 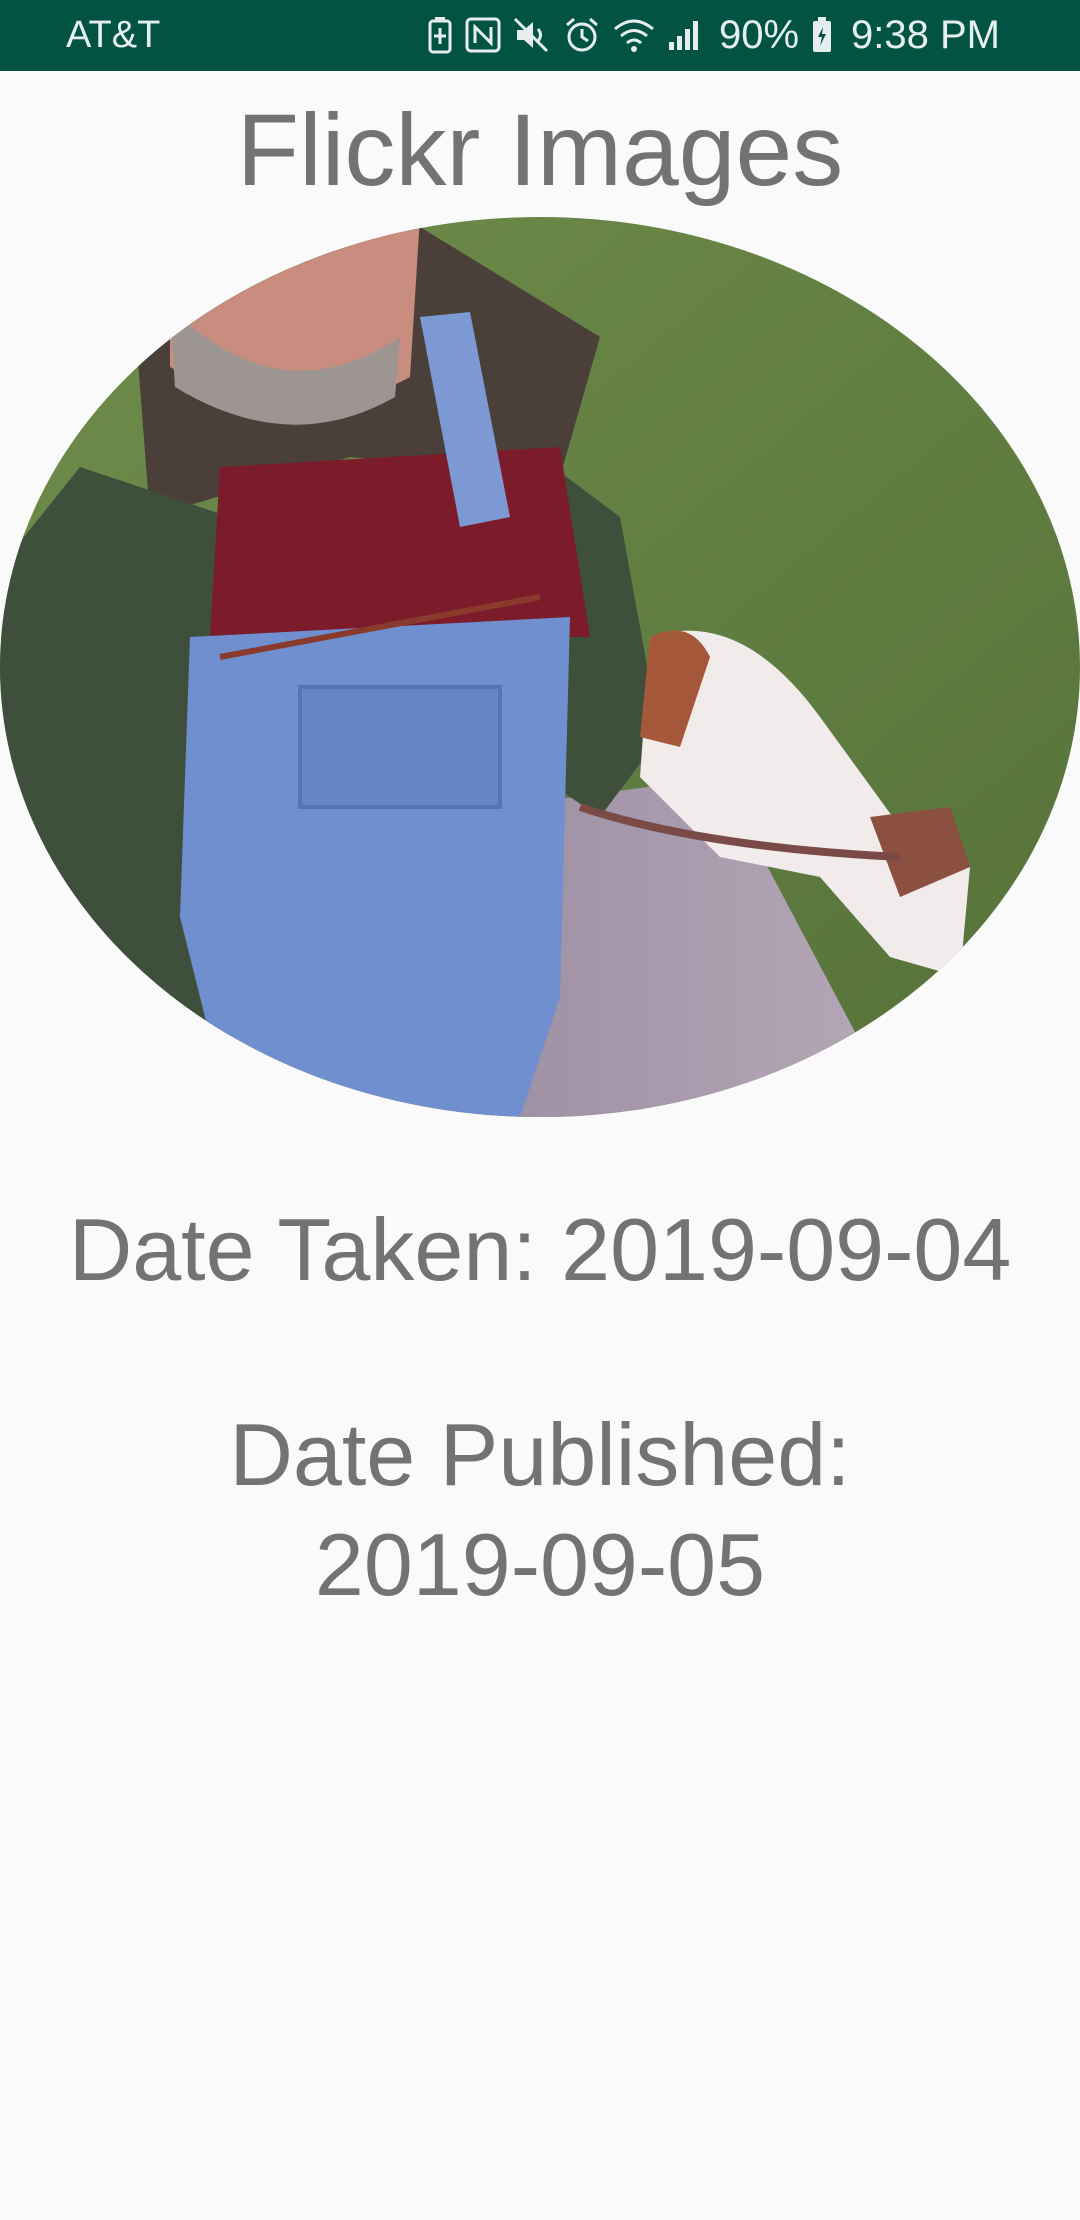 I want to click on page-title: Flickr Images, so click(x=540, y=150).